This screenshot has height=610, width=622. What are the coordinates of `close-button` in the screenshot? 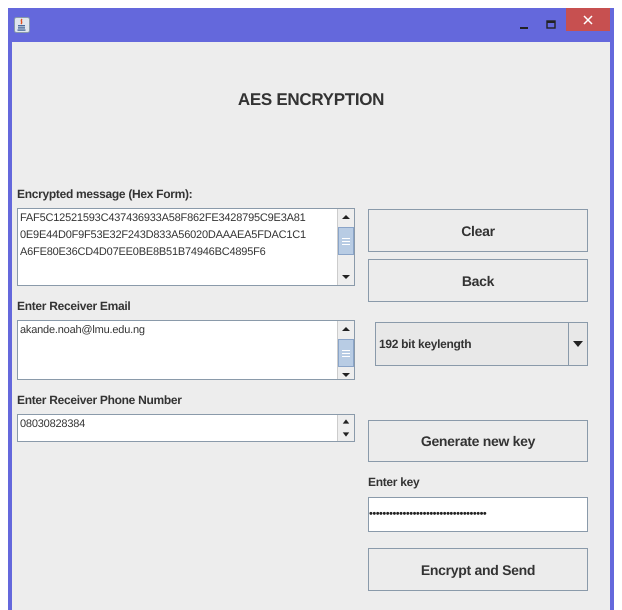 It's located at (588, 19).